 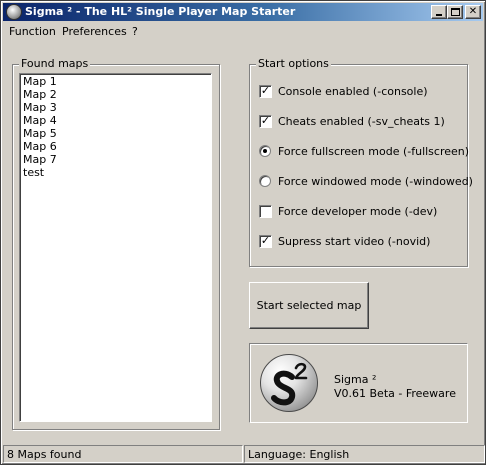 What do you see at coordinates (375, 181) in the screenshot?
I see `windowed-label: Force windowed mode (-windowed)` at bounding box center [375, 181].